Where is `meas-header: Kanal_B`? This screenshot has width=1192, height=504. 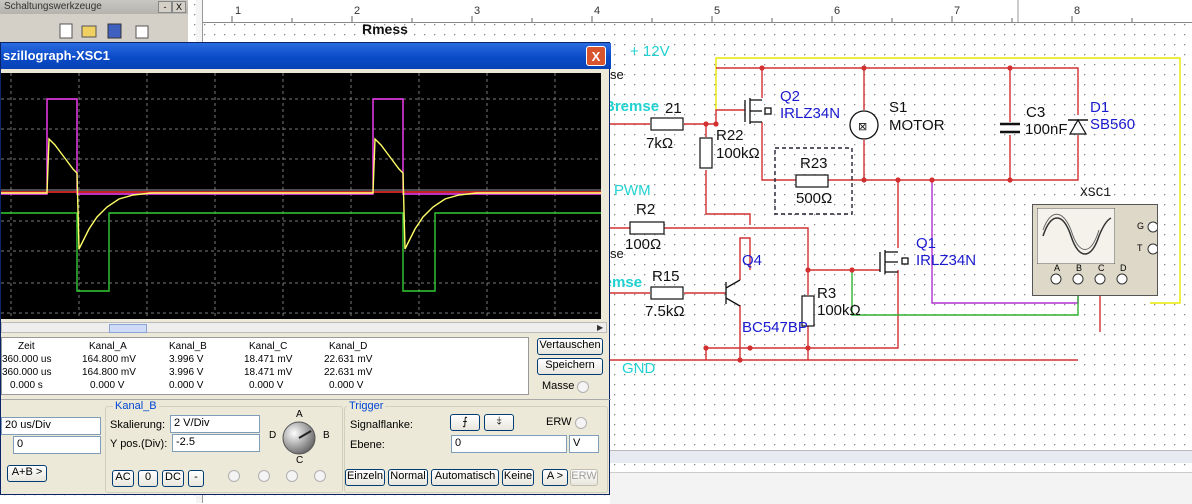
meas-header: Kanal_B is located at coordinates (188, 346).